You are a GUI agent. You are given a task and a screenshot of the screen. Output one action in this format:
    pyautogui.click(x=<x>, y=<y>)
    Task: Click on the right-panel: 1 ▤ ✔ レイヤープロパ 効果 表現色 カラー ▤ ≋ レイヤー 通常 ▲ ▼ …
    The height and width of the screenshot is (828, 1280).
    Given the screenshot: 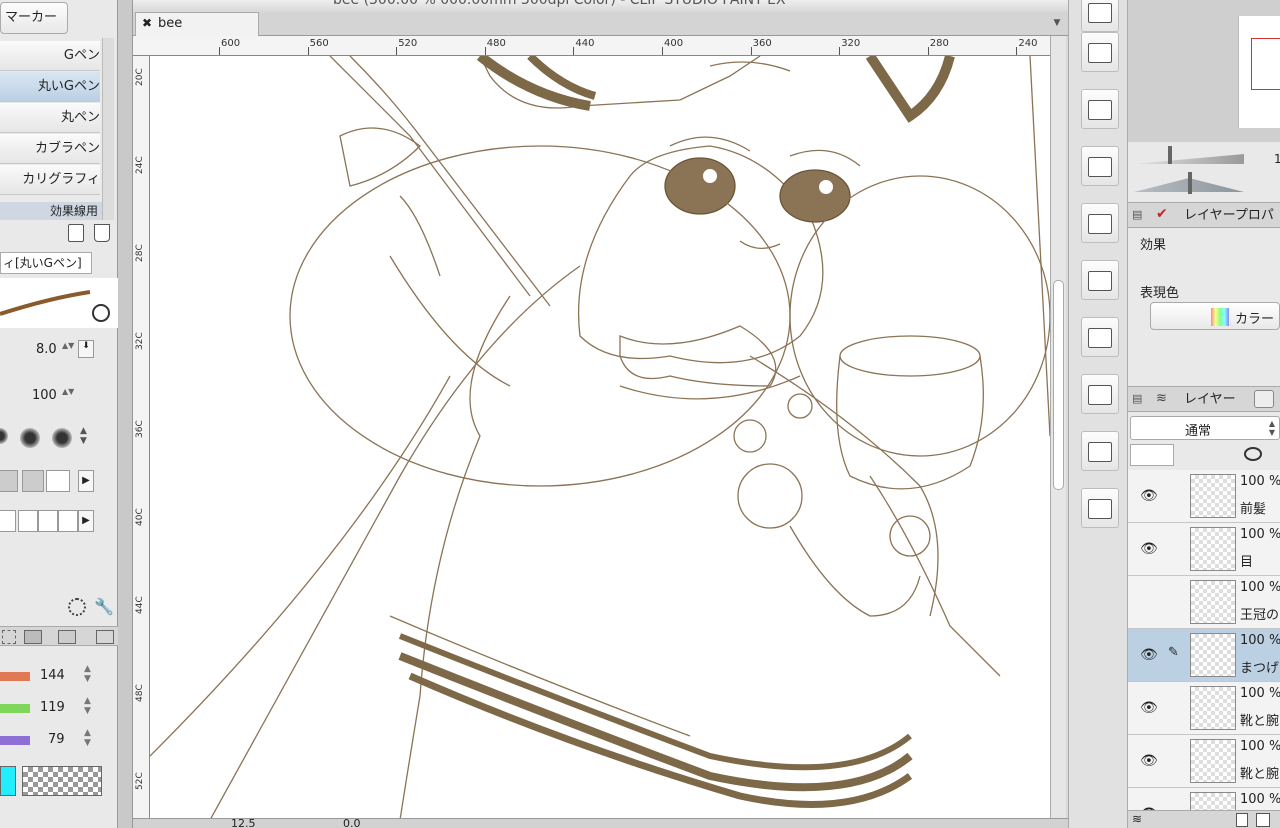 What is the action you would take?
    pyautogui.click(x=1204, y=414)
    